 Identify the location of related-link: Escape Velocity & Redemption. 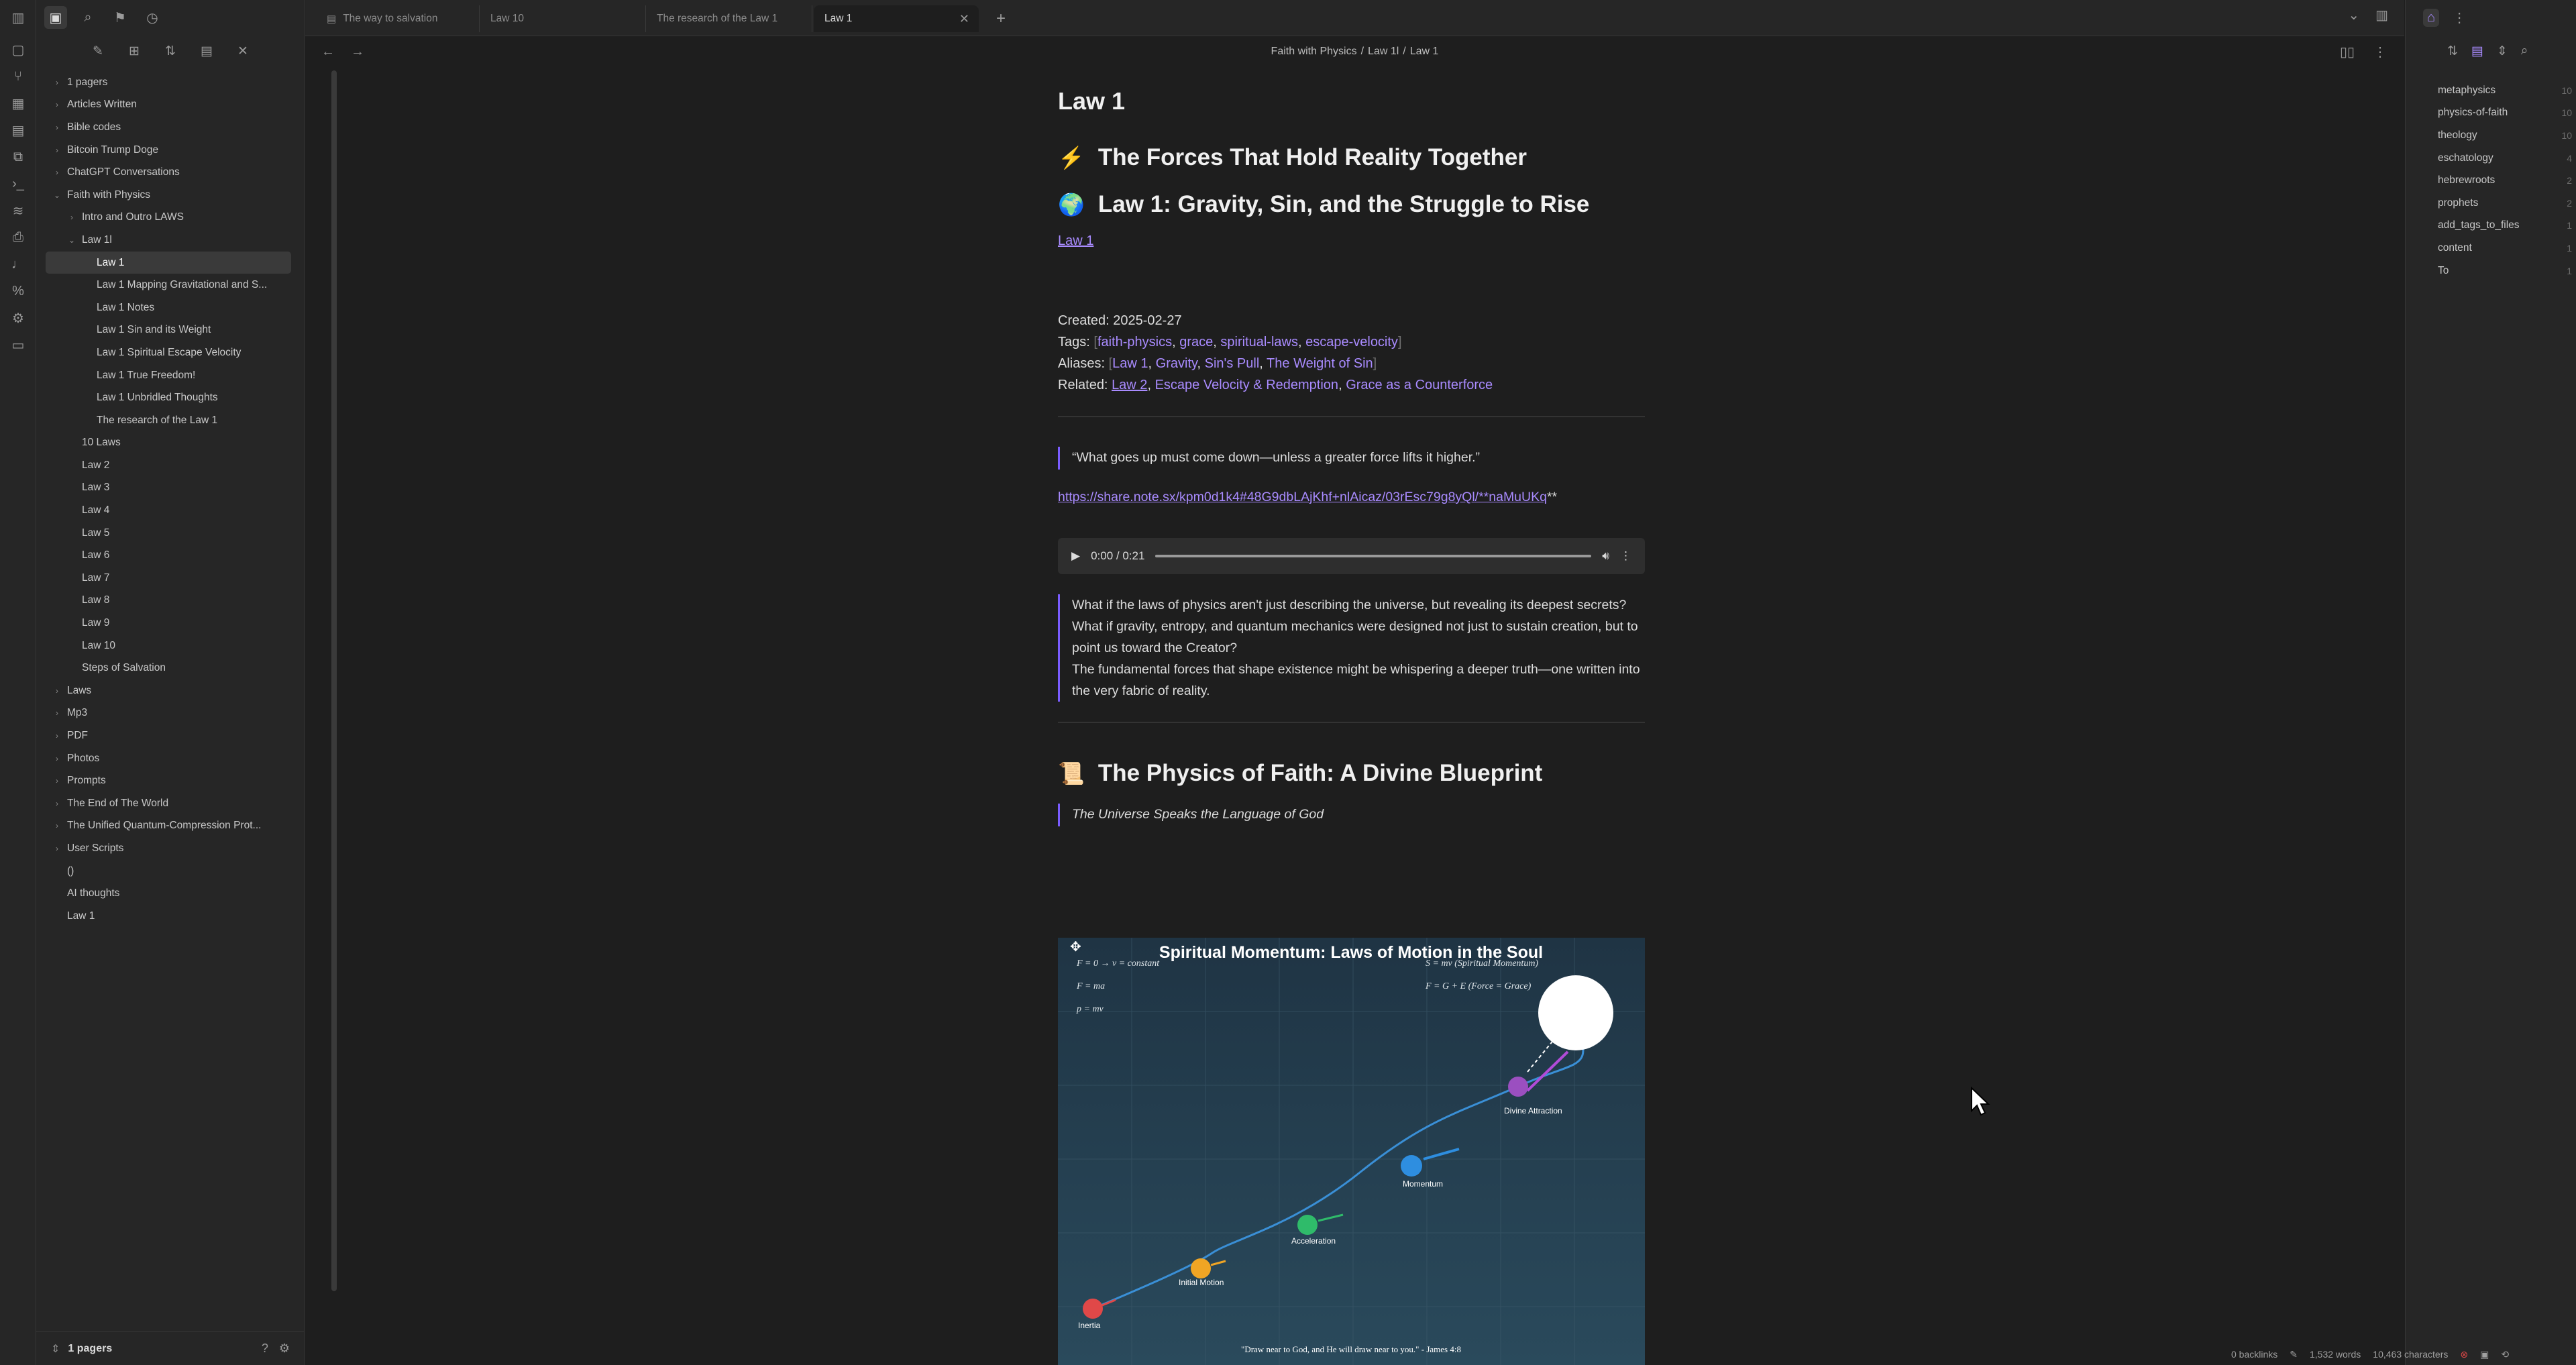
(1247, 385).